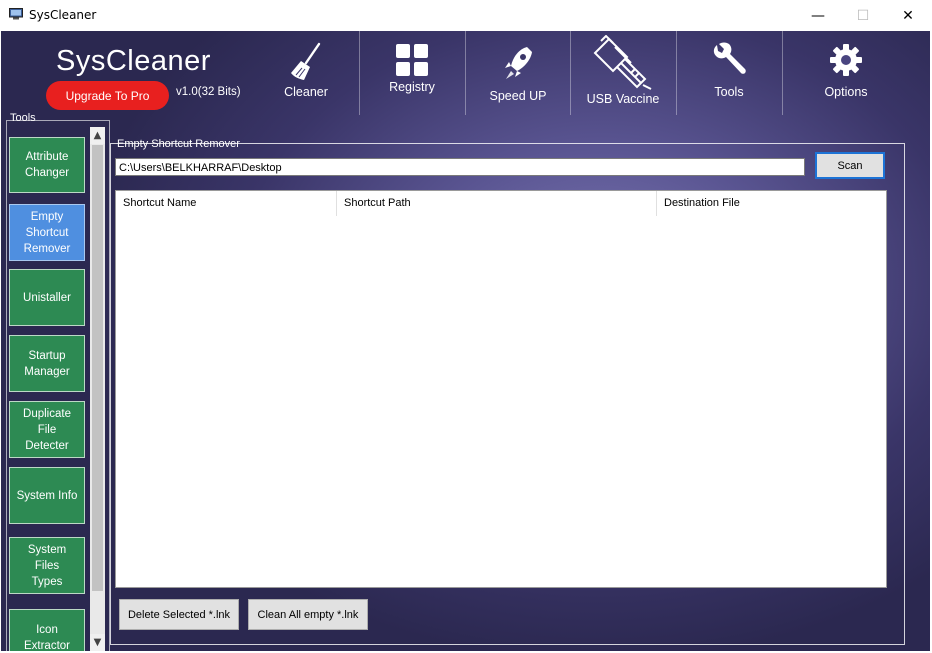 This screenshot has height=653, width=932. What do you see at coordinates (47, 495) in the screenshot?
I see `sidebar-item-system-info: System Info` at bounding box center [47, 495].